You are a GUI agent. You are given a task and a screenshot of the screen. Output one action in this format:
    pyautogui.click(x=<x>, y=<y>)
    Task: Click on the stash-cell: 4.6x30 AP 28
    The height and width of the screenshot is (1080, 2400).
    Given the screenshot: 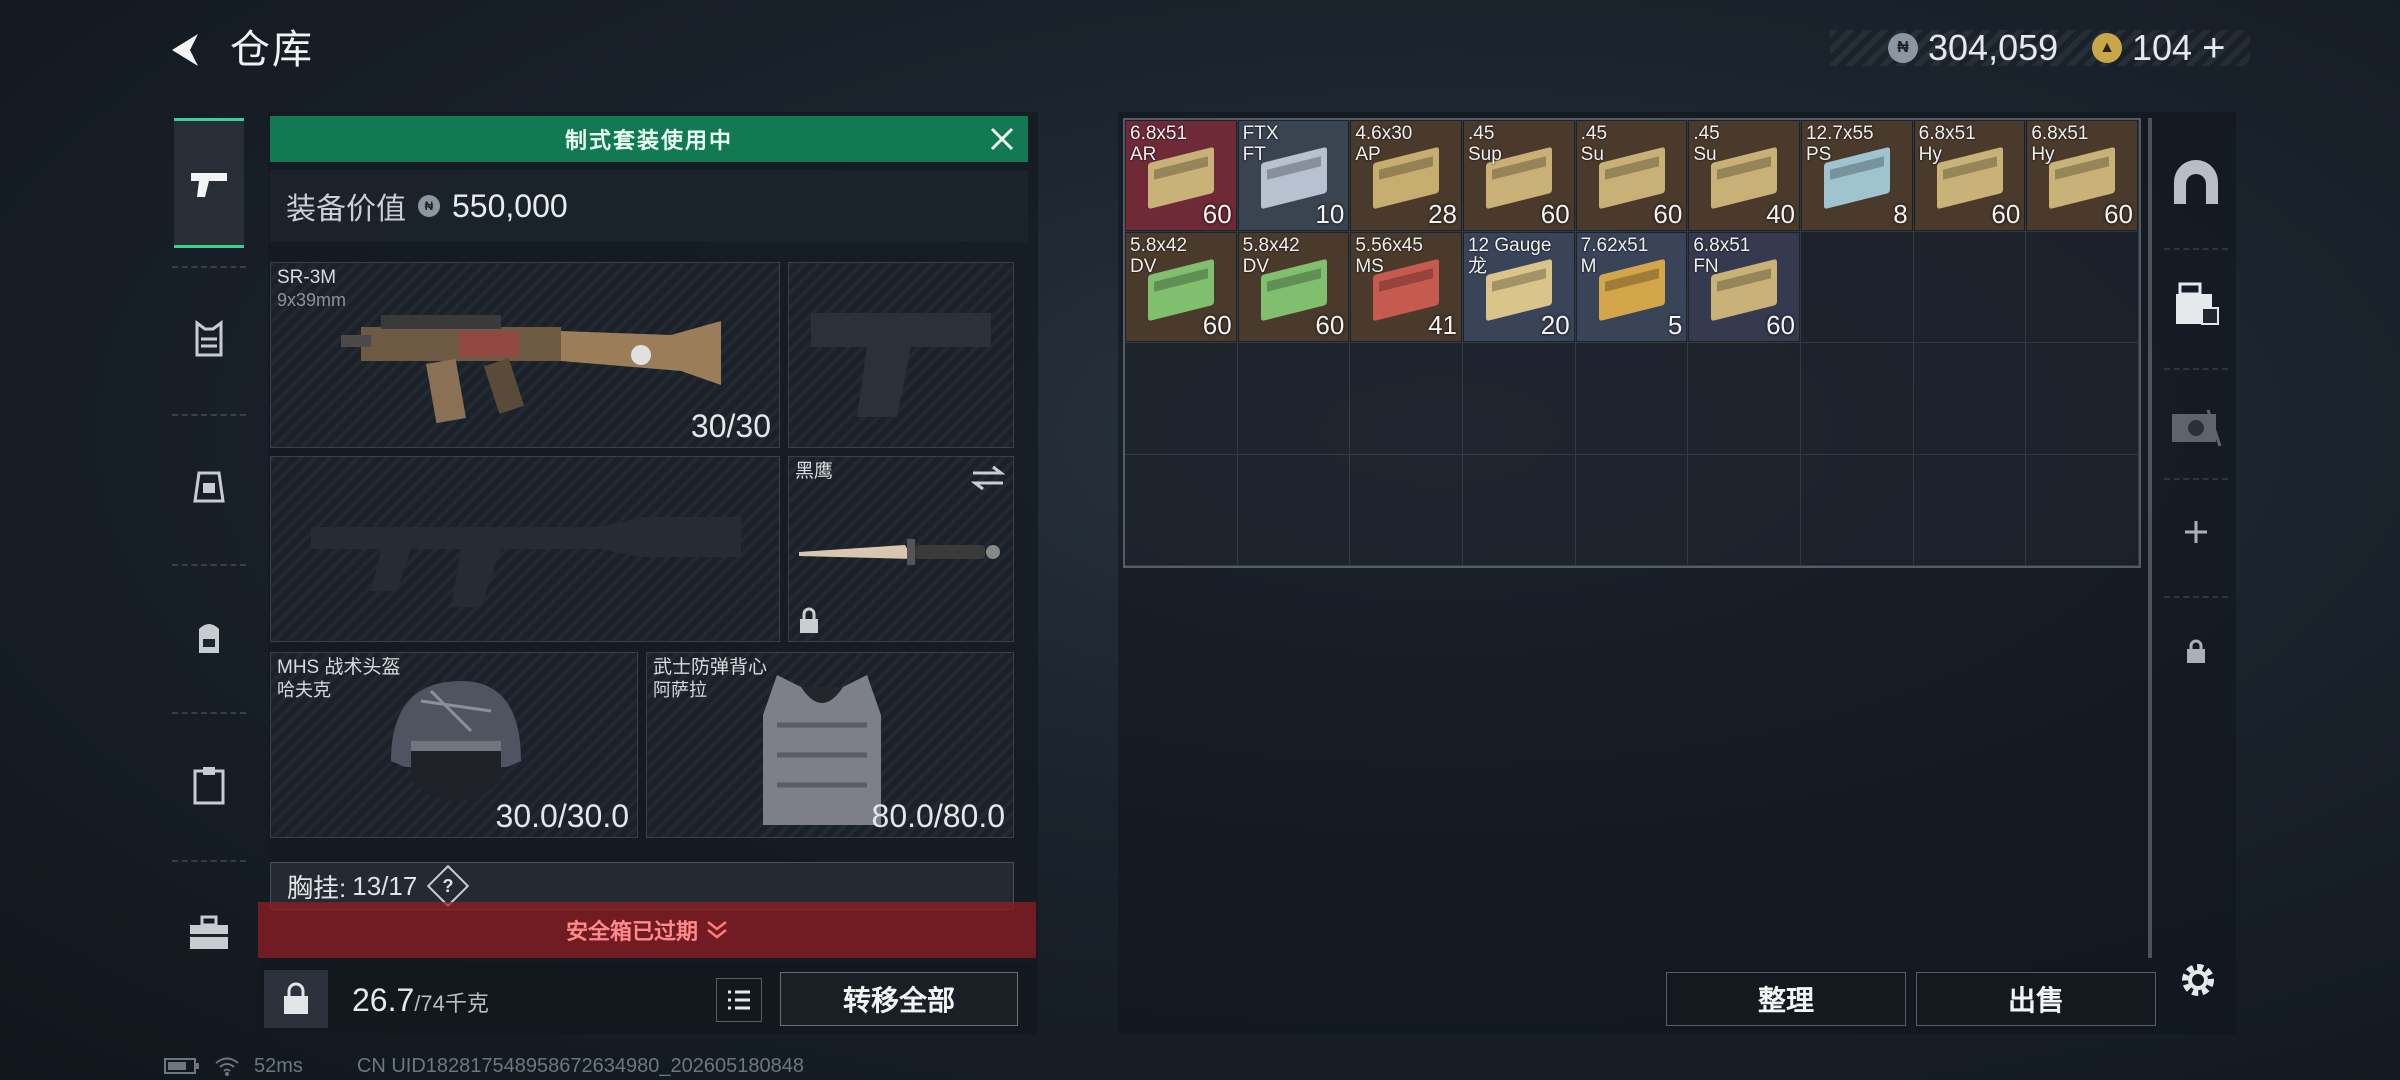 What is the action you would take?
    pyautogui.click(x=1406, y=176)
    